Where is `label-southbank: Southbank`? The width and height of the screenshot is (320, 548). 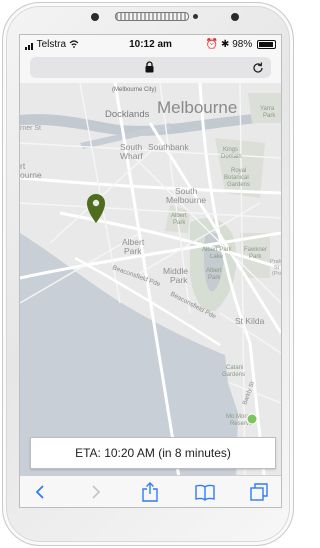 label-southbank: Southbank is located at coordinates (168, 147).